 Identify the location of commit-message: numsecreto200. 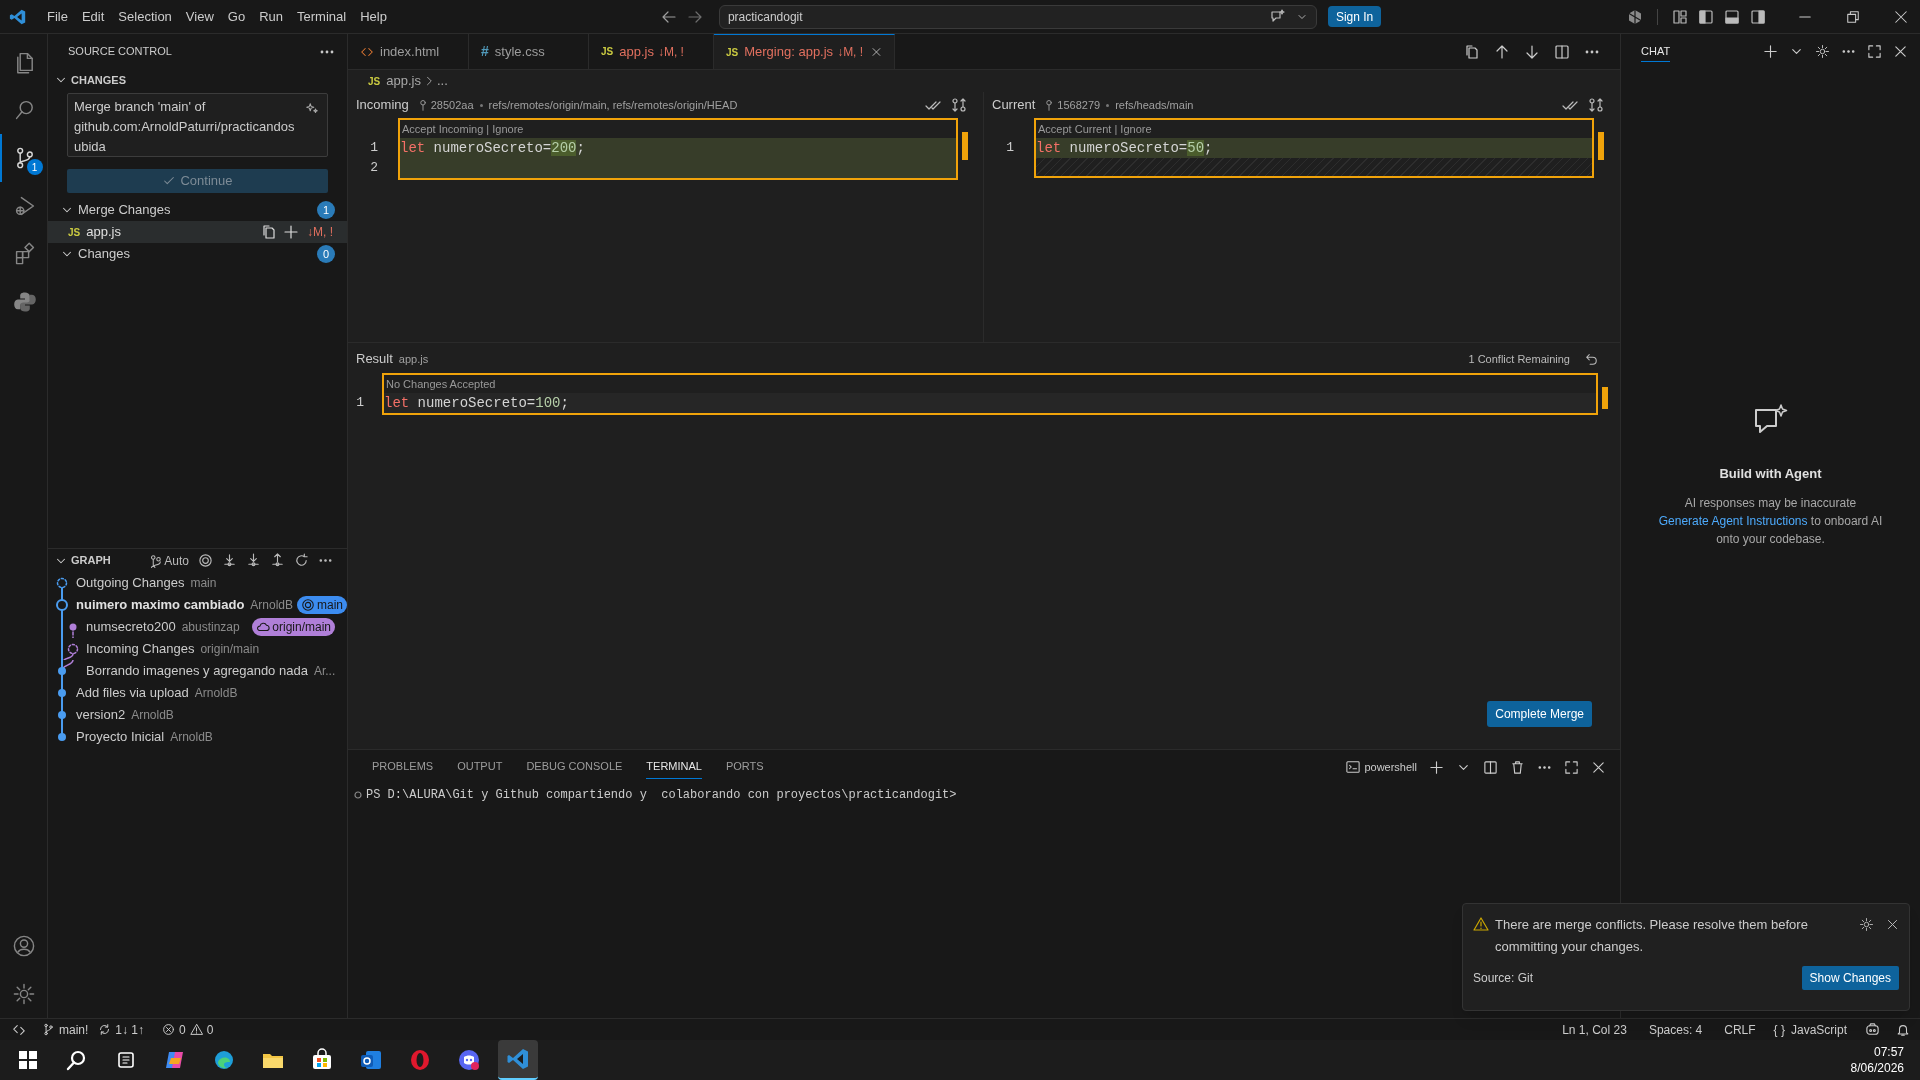
(131, 627).